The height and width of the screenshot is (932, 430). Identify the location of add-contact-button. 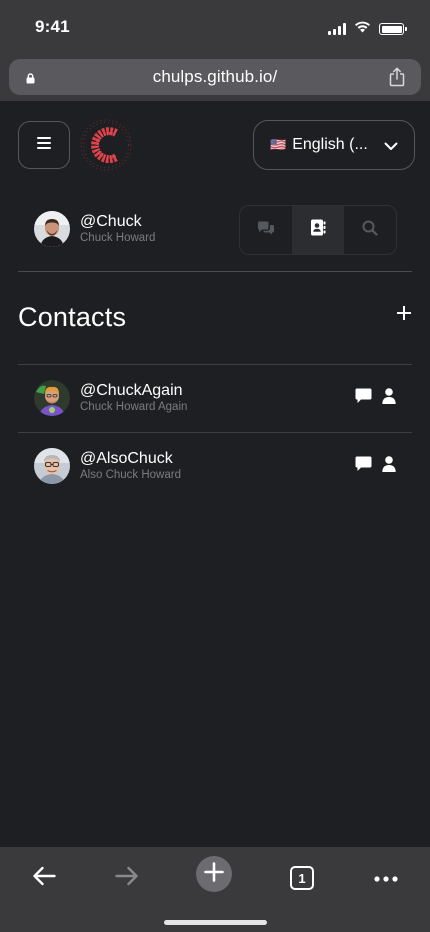
(404, 315).